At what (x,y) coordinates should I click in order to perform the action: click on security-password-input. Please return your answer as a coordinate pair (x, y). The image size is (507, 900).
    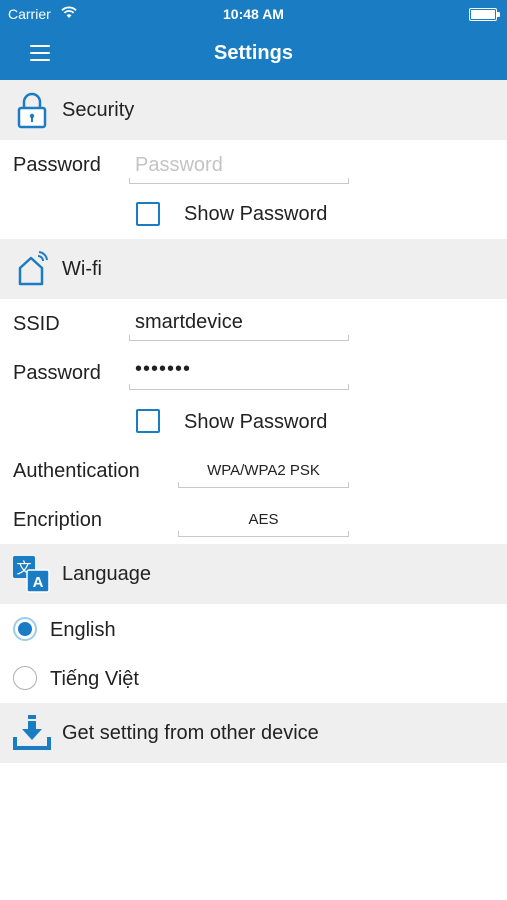
    Looking at the image, I should click on (239, 165).